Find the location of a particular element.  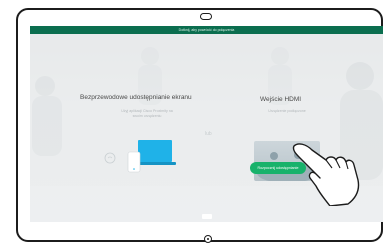

wireless-subtitle-line-2: swoim urządzeniu is located at coordinates (147, 116).